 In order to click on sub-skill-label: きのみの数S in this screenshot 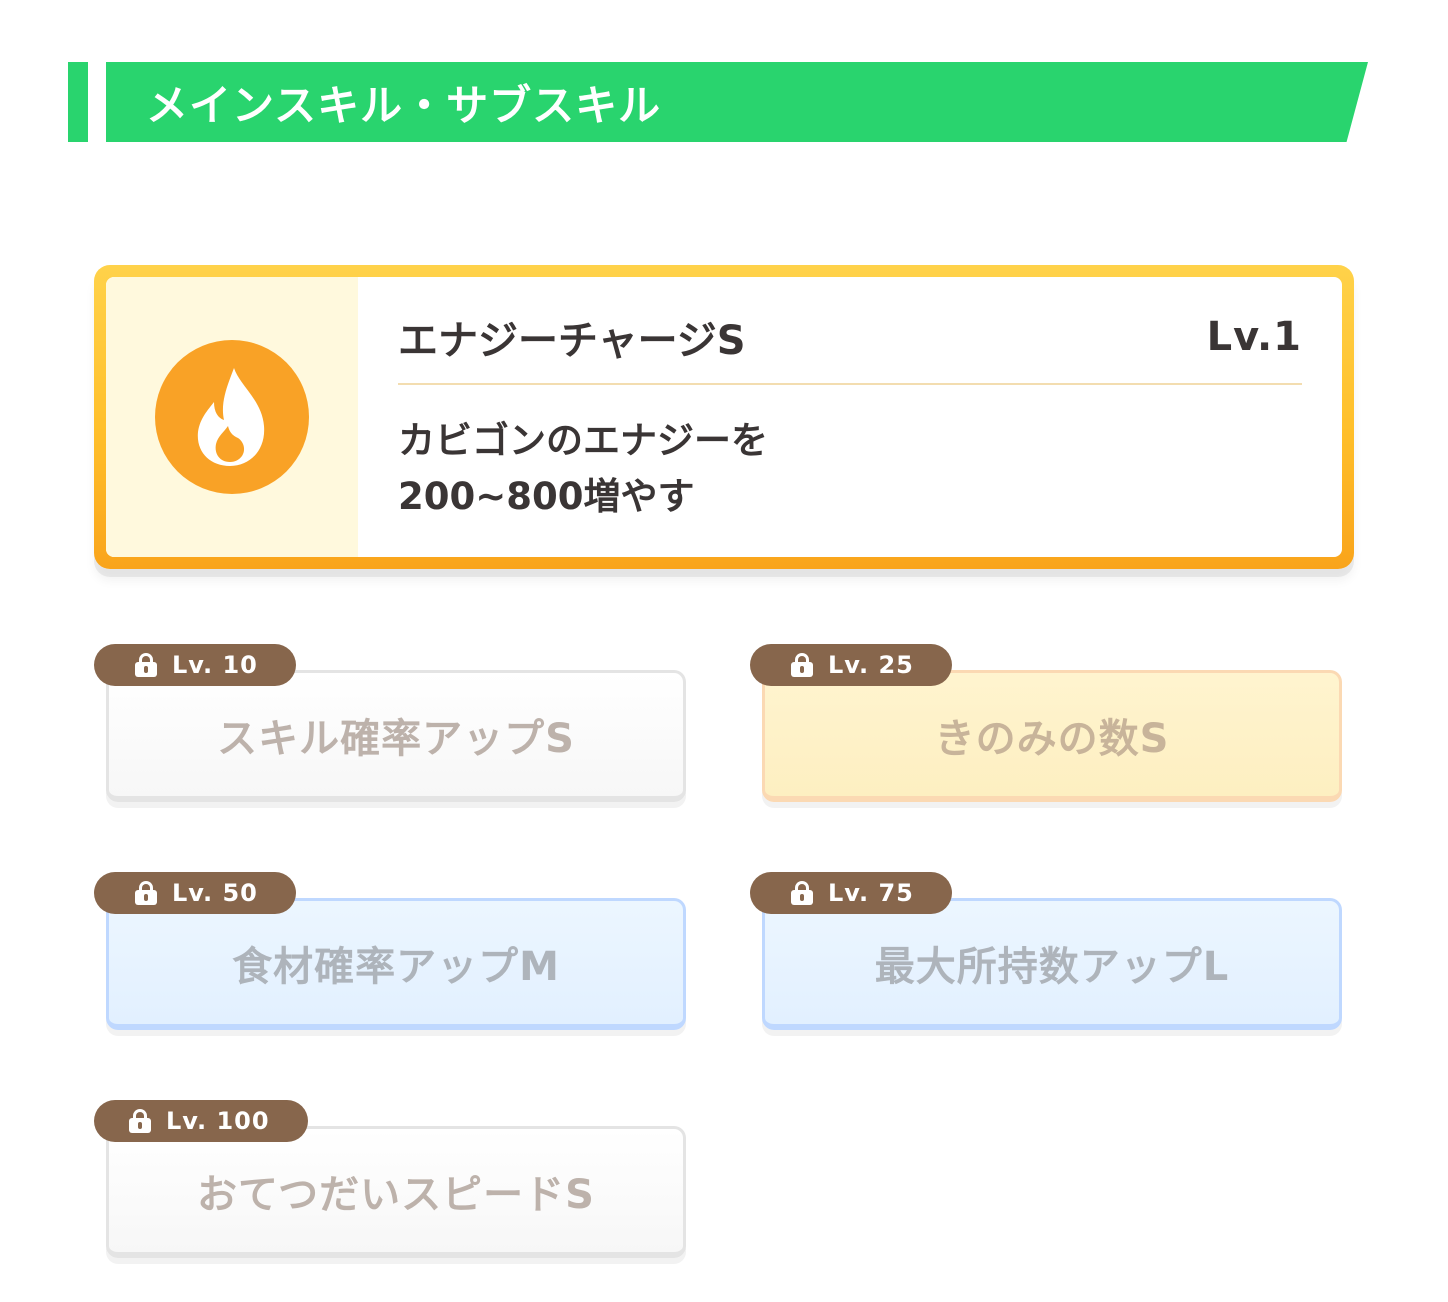, I will do `click(1052, 738)`.